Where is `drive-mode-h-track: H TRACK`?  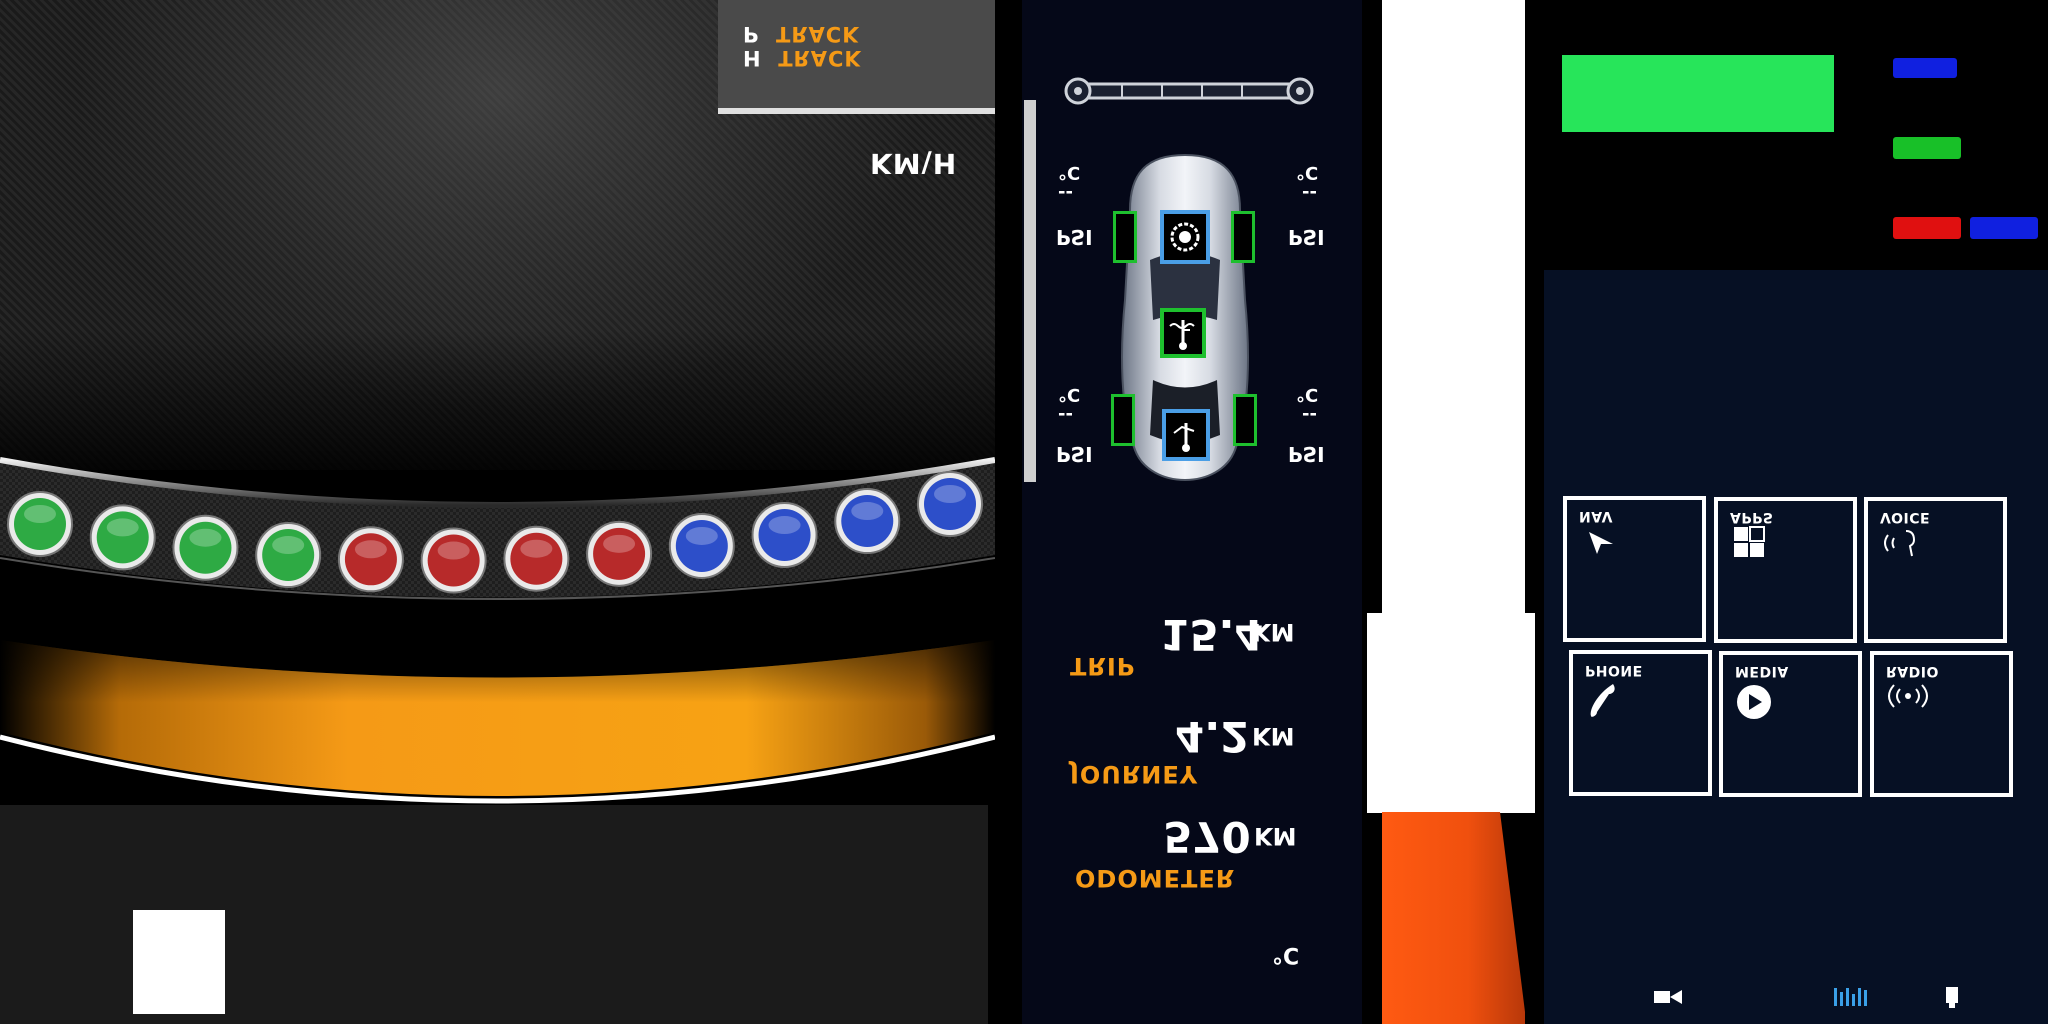 drive-mode-h-track: H TRACK is located at coordinates (802, 58).